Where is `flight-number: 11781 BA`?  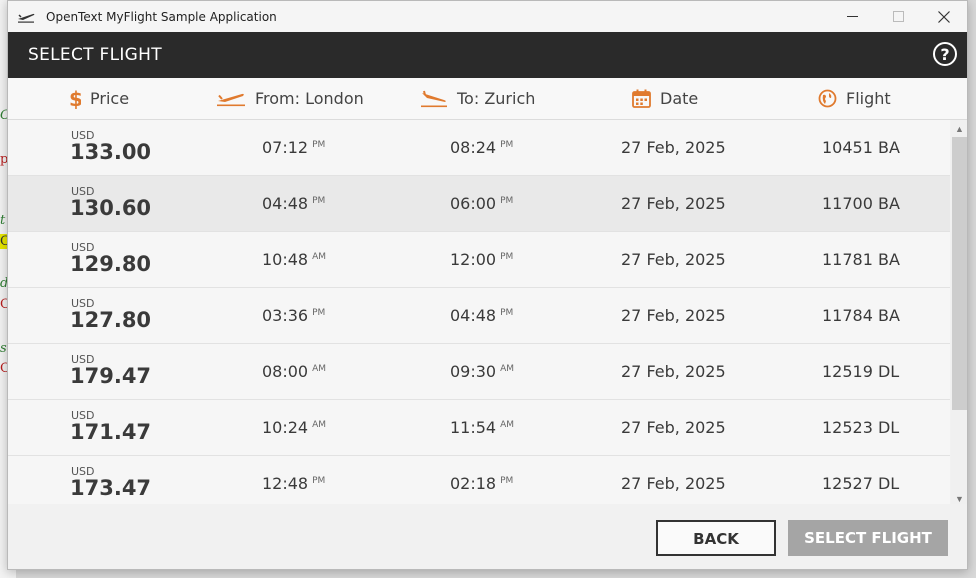
flight-number: 11781 BA is located at coordinates (861, 259).